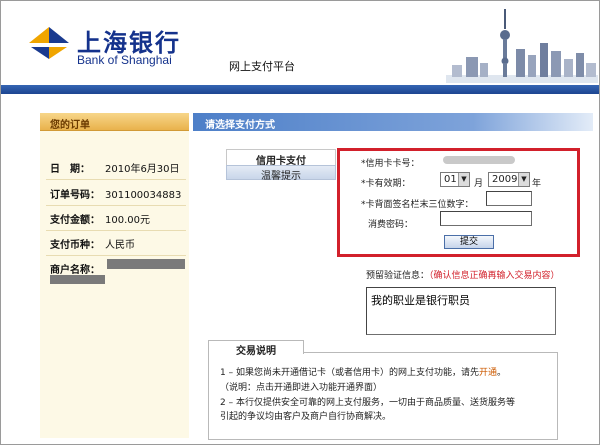 Image resolution: width=600 pixels, height=445 pixels. I want to click on platform-title: 网上支付平台, so click(262, 66).